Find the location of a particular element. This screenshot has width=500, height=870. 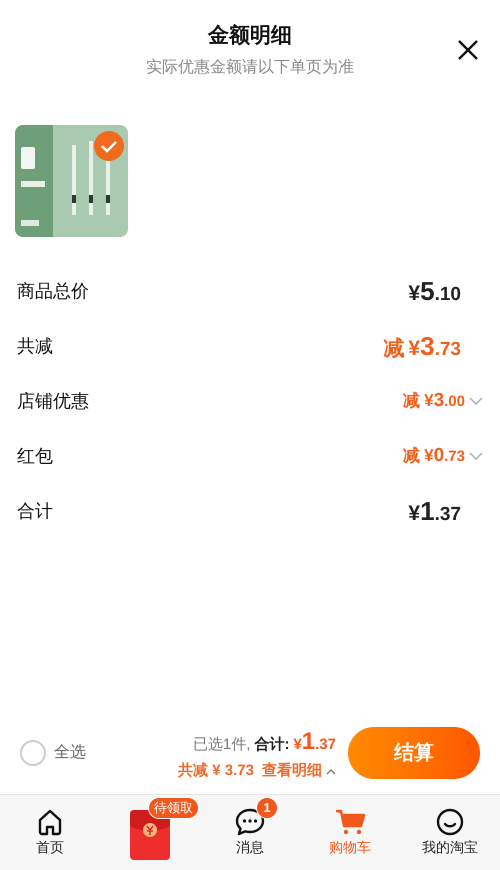

tab-item: 待领取 is located at coordinates (150, 832).